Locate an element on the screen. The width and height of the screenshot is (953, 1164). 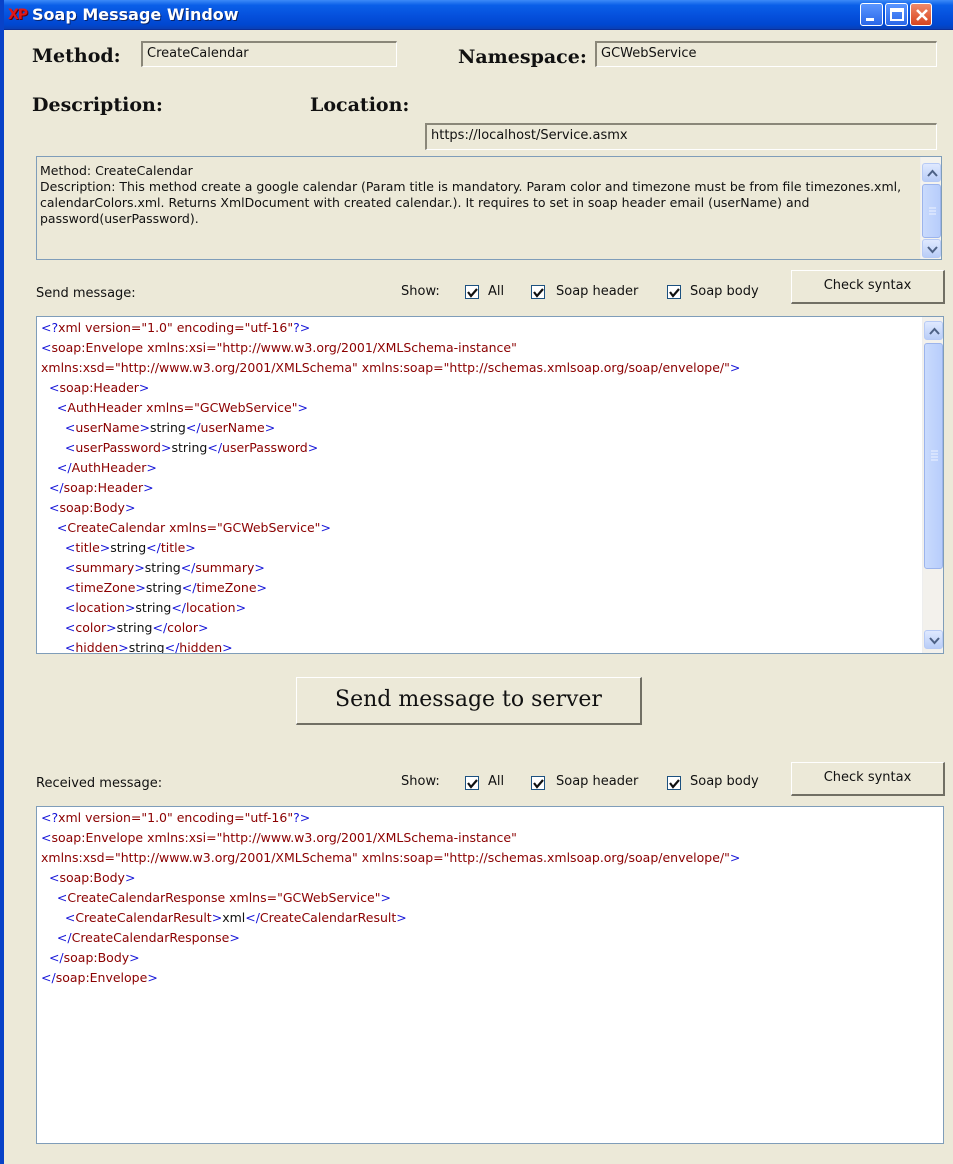
xml-line: <timeZone>string</timeZone> is located at coordinates (166, 587).